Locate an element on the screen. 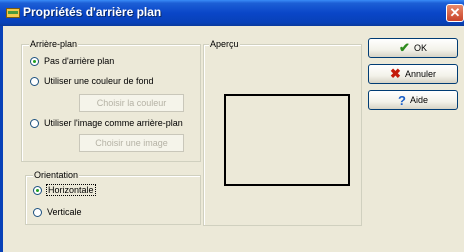 Image resolution: width=464 pixels, height=252 pixels. question-icon: ? is located at coordinates (402, 100).